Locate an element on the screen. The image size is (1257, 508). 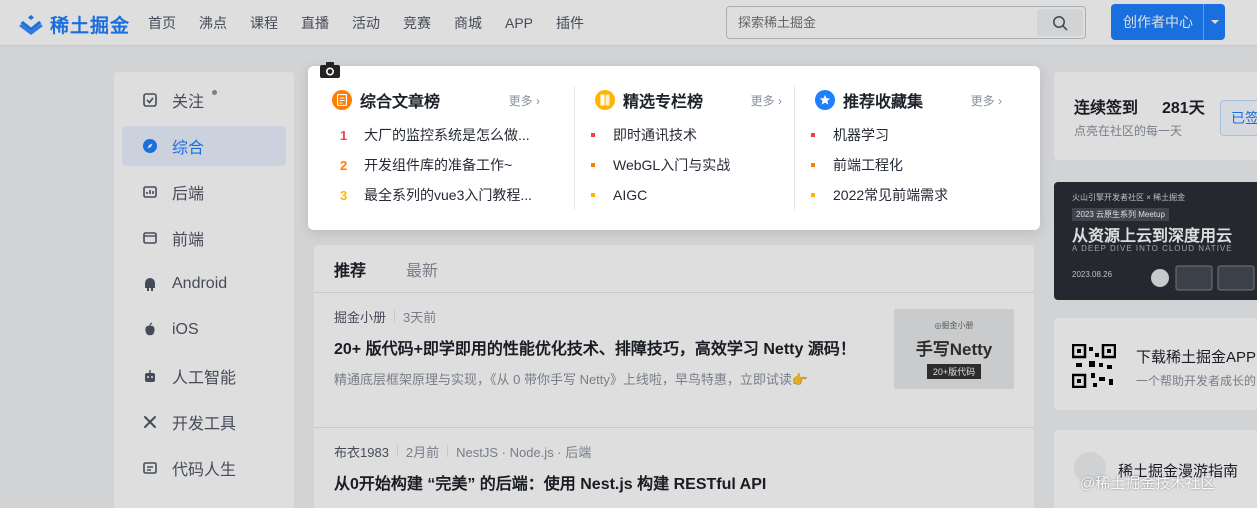
article-rank-icon is located at coordinates (342, 100).